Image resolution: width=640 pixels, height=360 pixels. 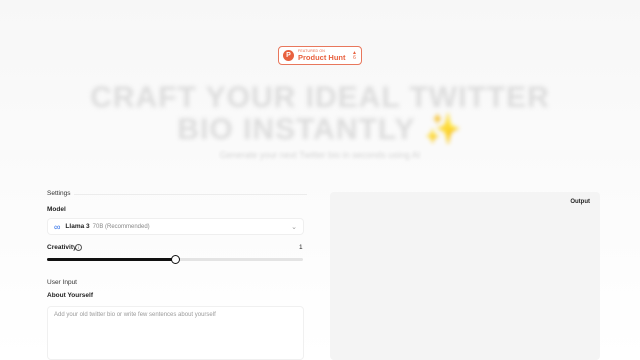 I want to click on meta-icon: ∞, so click(x=57, y=226).